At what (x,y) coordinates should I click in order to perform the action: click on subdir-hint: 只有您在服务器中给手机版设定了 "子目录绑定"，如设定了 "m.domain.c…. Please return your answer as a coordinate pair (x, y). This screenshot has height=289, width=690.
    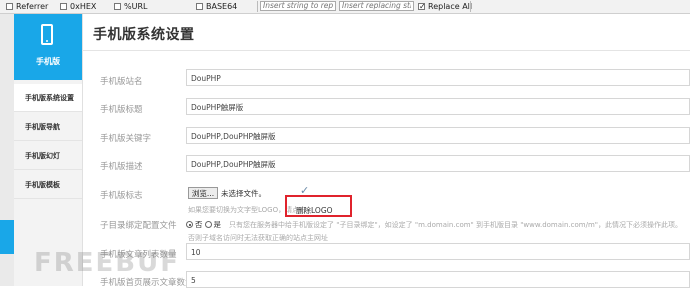
    Looking at the image, I should click on (455, 224).